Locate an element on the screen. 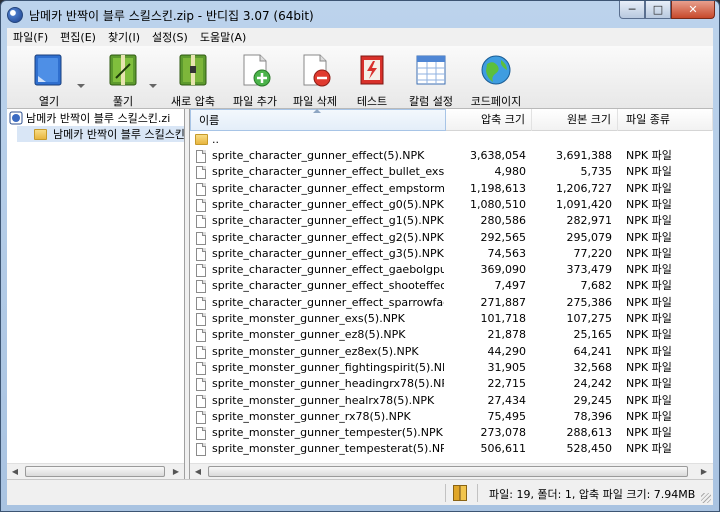  test-button: 테스트 is located at coordinates (372, 79).